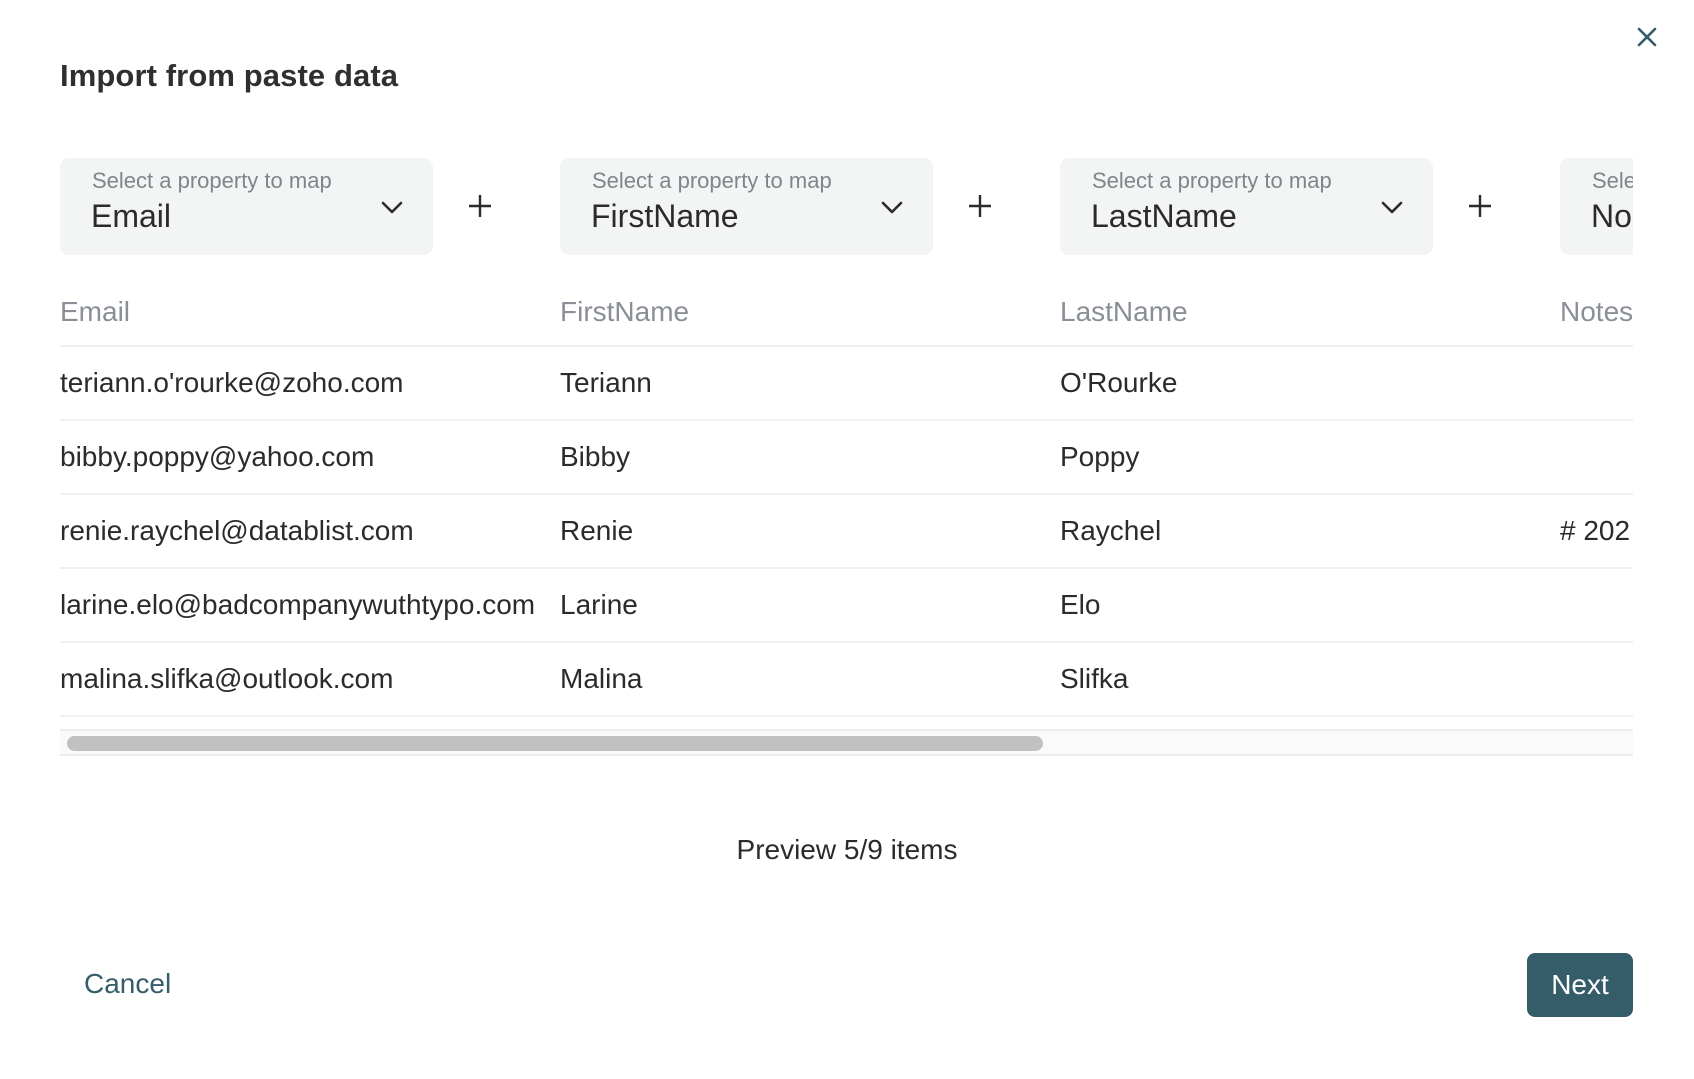  Describe the element at coordinates (227, 678) in the screenshot. I see `cell-email: malina.slifka@outlook.com` at that location.